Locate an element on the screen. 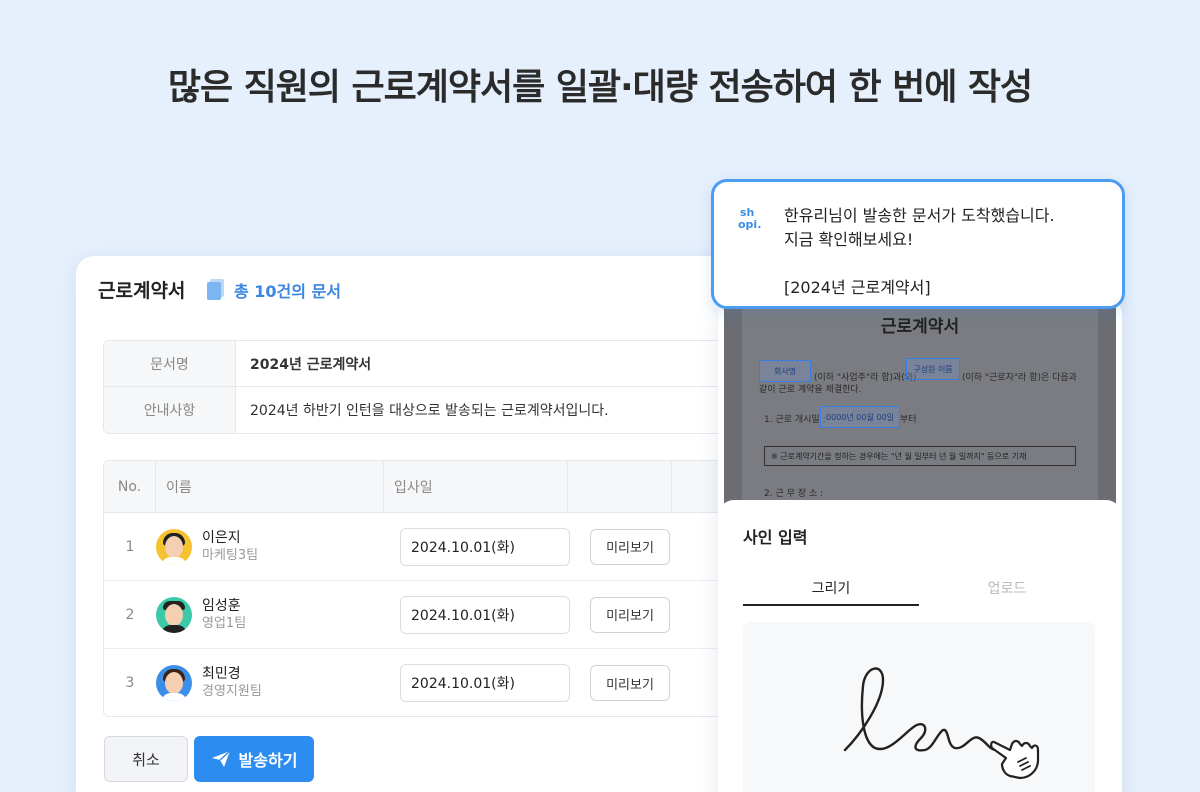 The image size is (1200, 792). doc-count-label: 총 10건의 문서 is located at coordinates (288, 291).